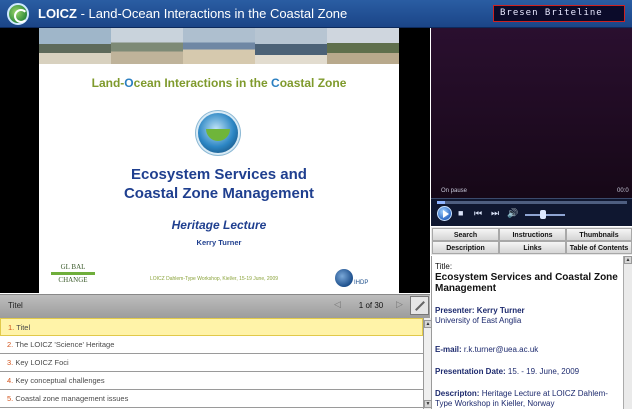  I want to click on previous-button: ⏮, so click(478, 213).